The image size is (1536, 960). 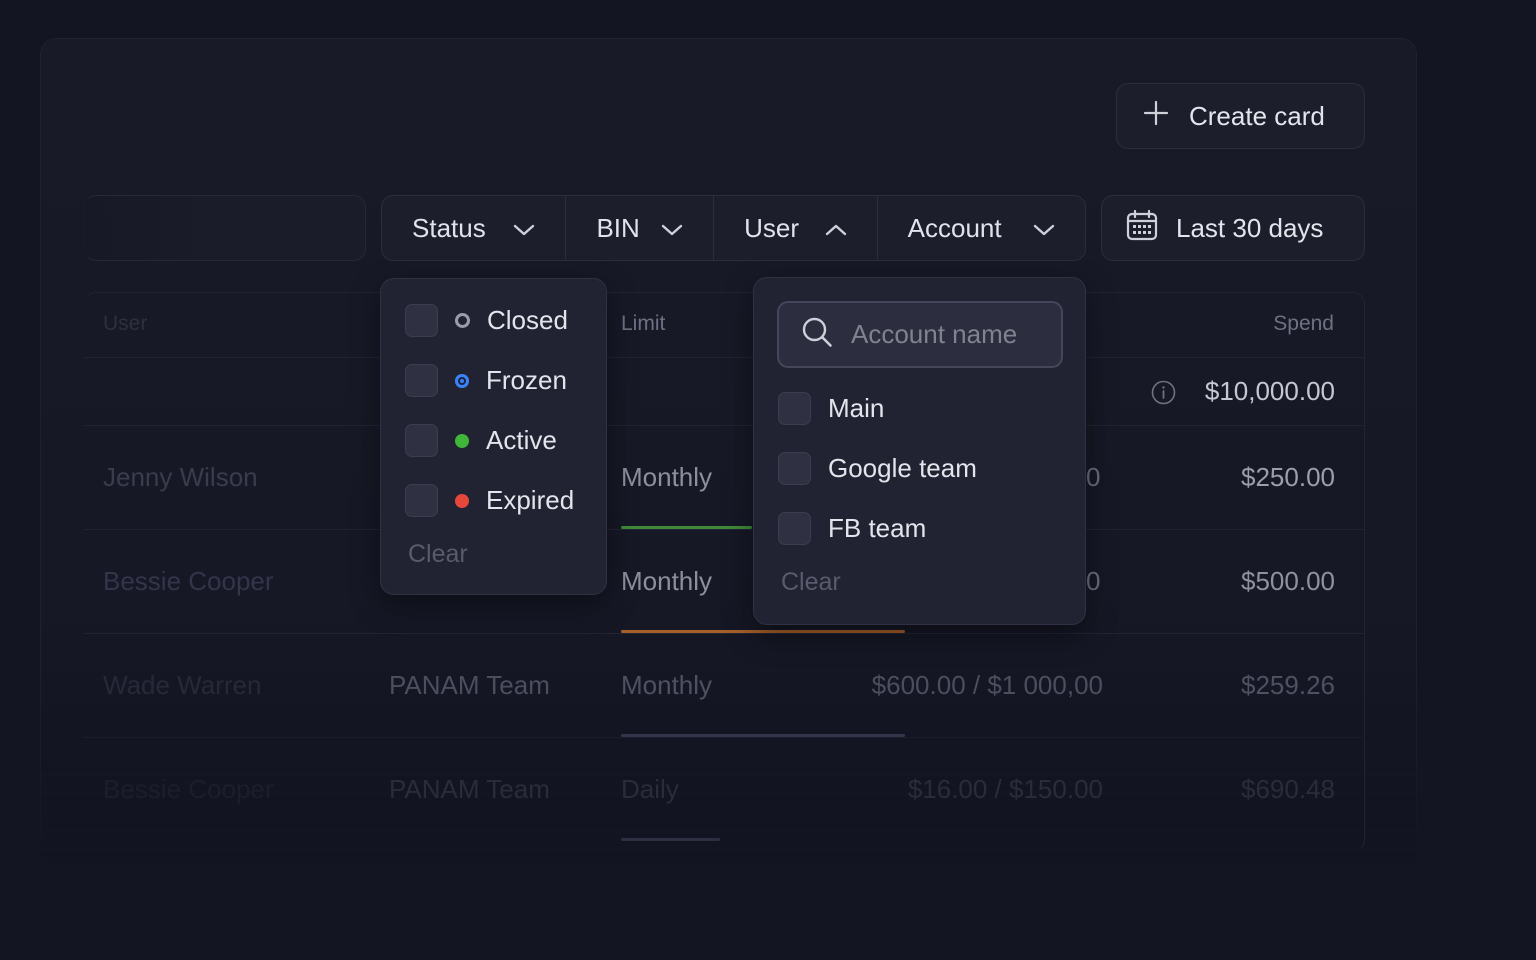 I want to click on header-user: User, so click(x=125, y=323).